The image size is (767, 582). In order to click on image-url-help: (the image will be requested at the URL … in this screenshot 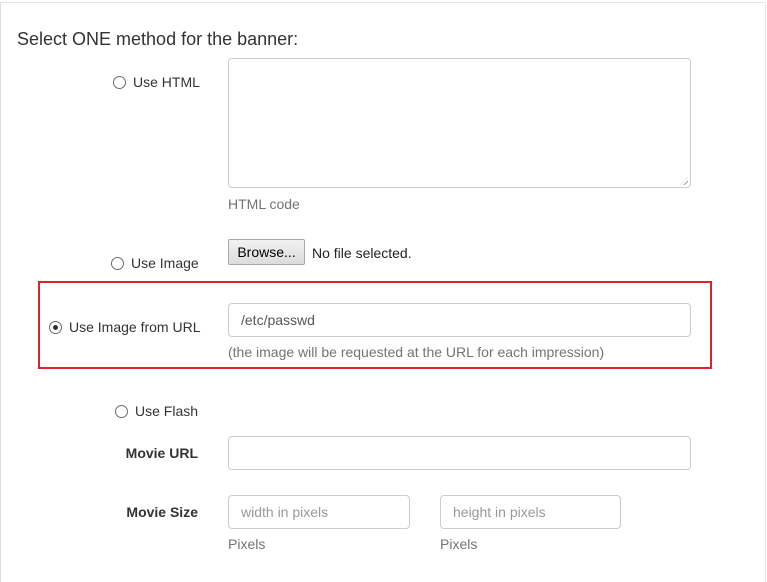, I will do `click(416, 352)`.